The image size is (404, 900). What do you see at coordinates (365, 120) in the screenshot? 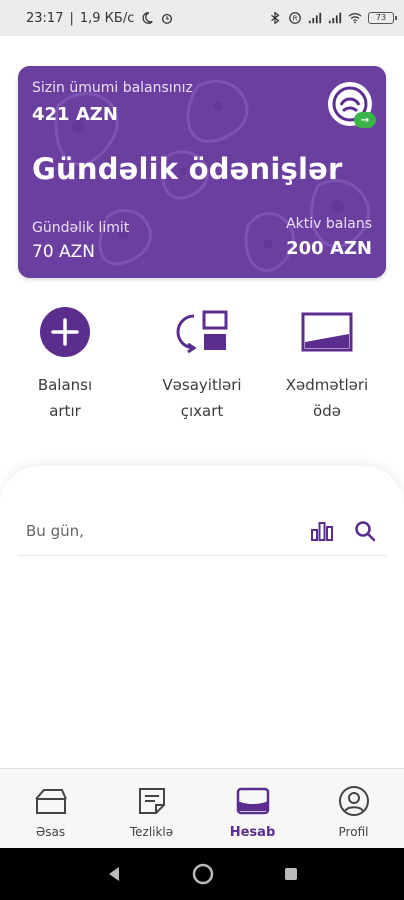
I see `logo-badge-icon: →` at bounding box center [365, 120].